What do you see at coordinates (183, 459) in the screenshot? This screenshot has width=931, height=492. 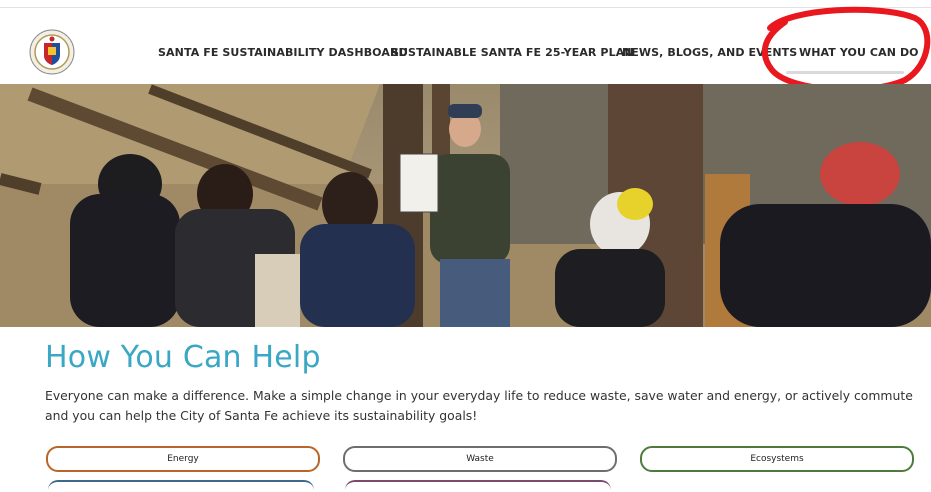 I see `energy-button: Energy` at bounding box center [183, 459].